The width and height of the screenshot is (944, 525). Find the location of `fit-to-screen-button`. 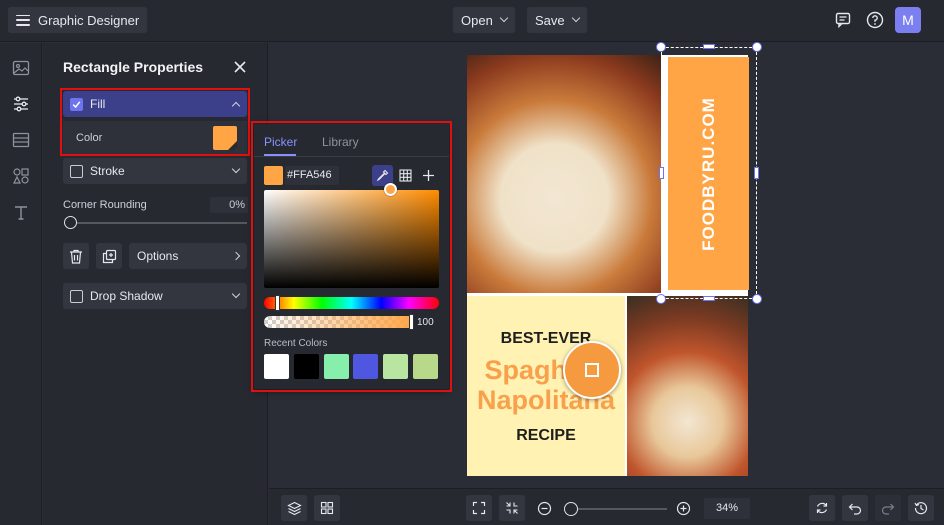

fit-to-screen-button is located at coordinates (479, 508).